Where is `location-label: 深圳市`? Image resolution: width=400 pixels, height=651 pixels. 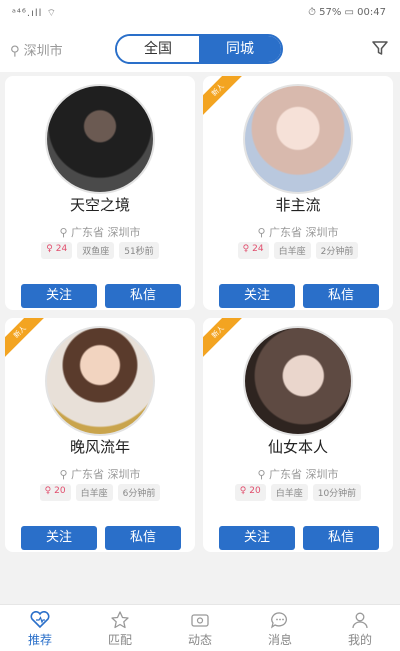 location-label: 深圳市 is located at coordinates (43, 51).